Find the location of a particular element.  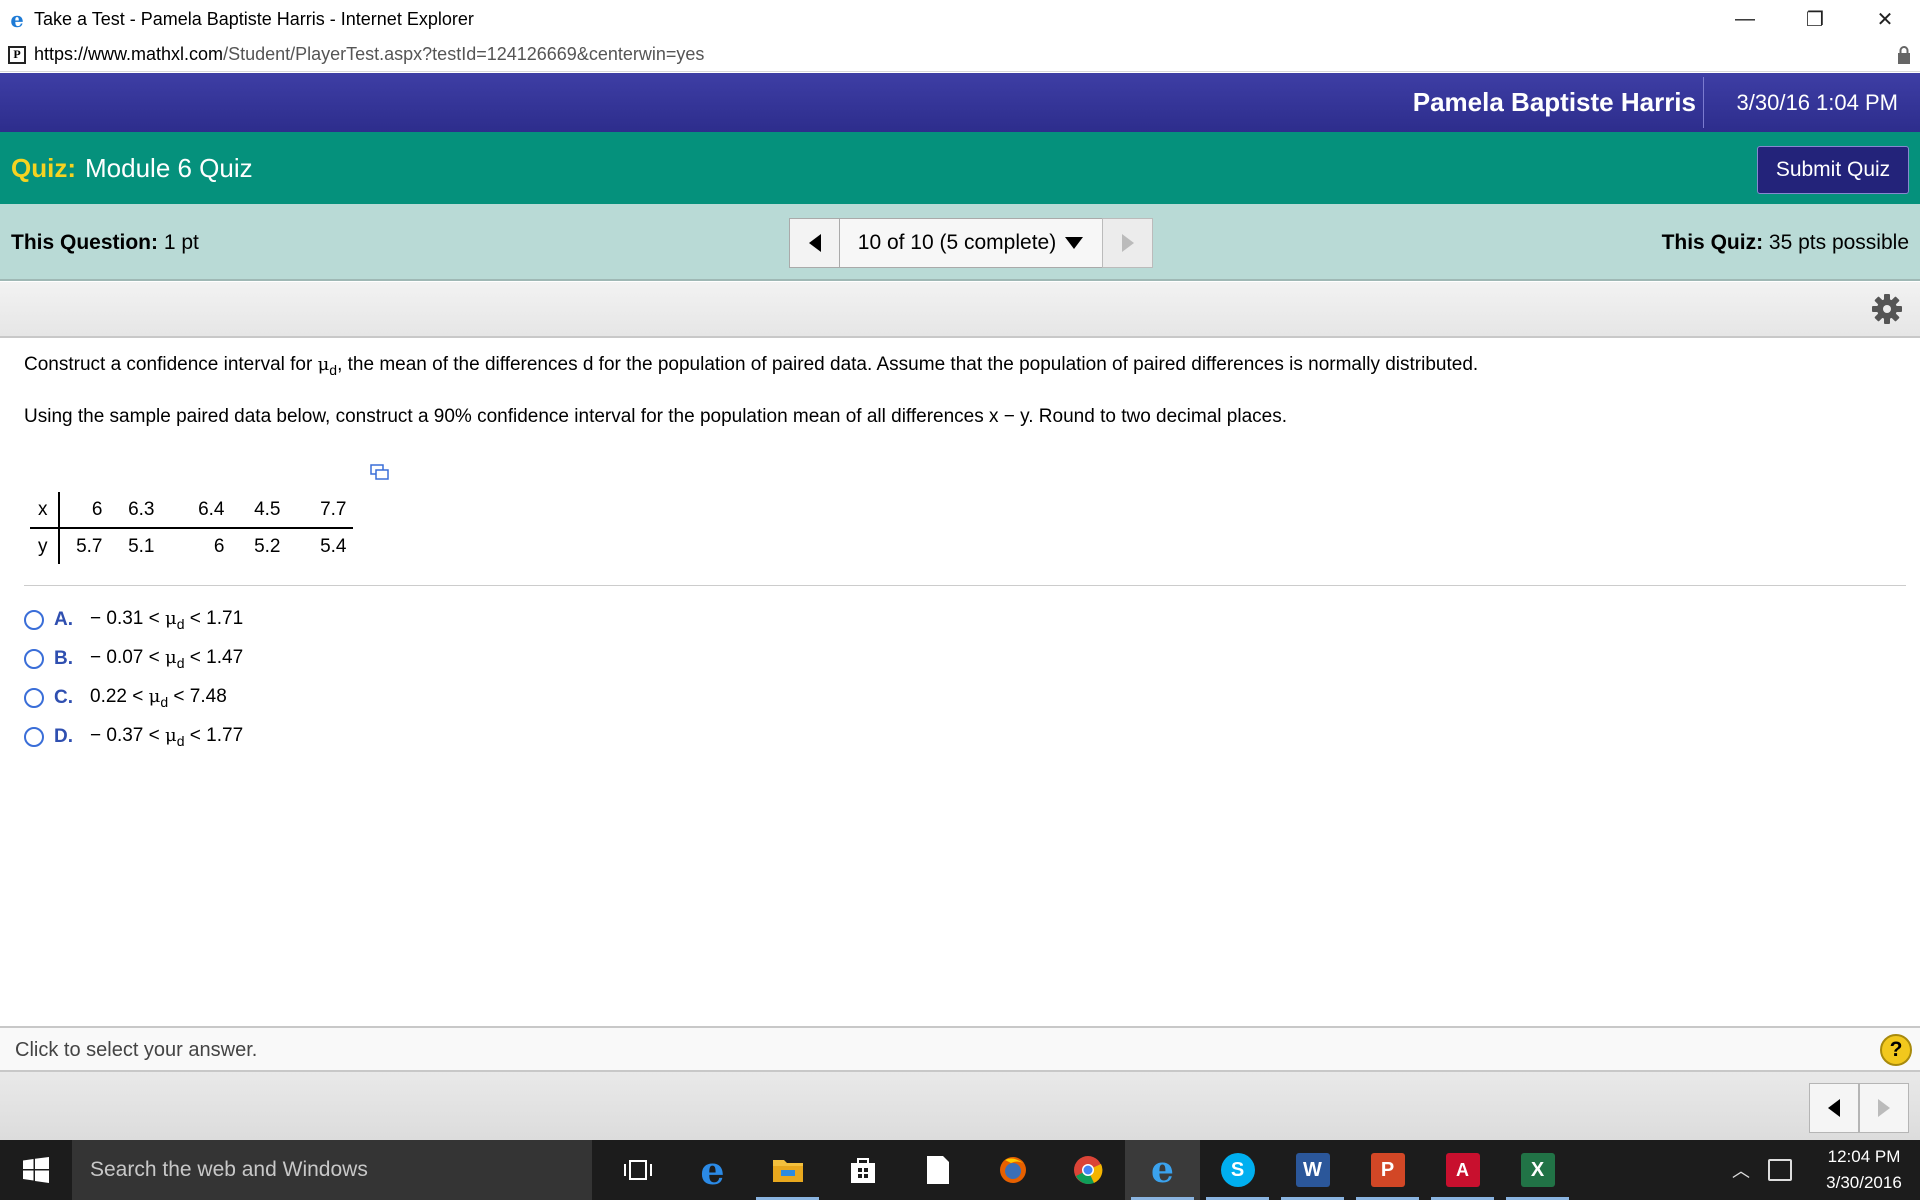

lock-icon is located at coordinates (1904, 55).